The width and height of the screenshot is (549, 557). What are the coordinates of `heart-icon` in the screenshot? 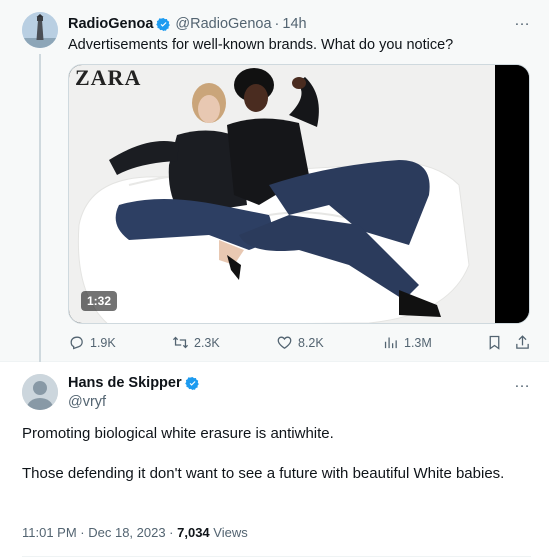 It's located at (284, 342).